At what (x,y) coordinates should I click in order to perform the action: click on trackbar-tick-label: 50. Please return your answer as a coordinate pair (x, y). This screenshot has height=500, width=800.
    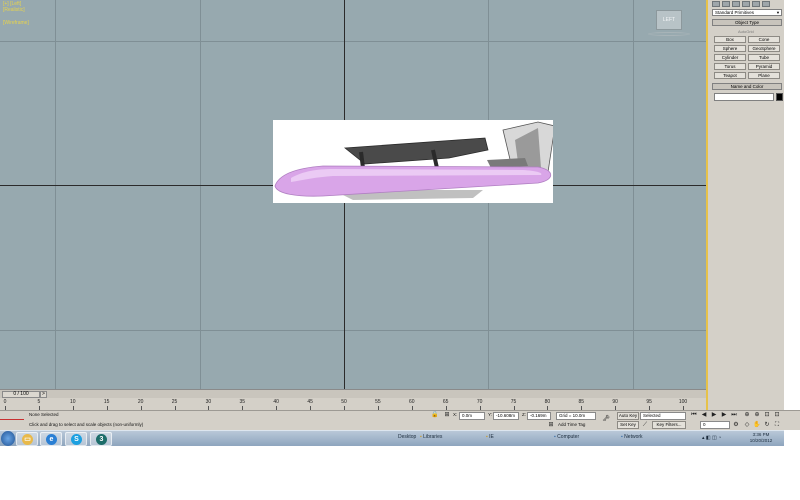
    Looking at the image, I should click on (344, 402).